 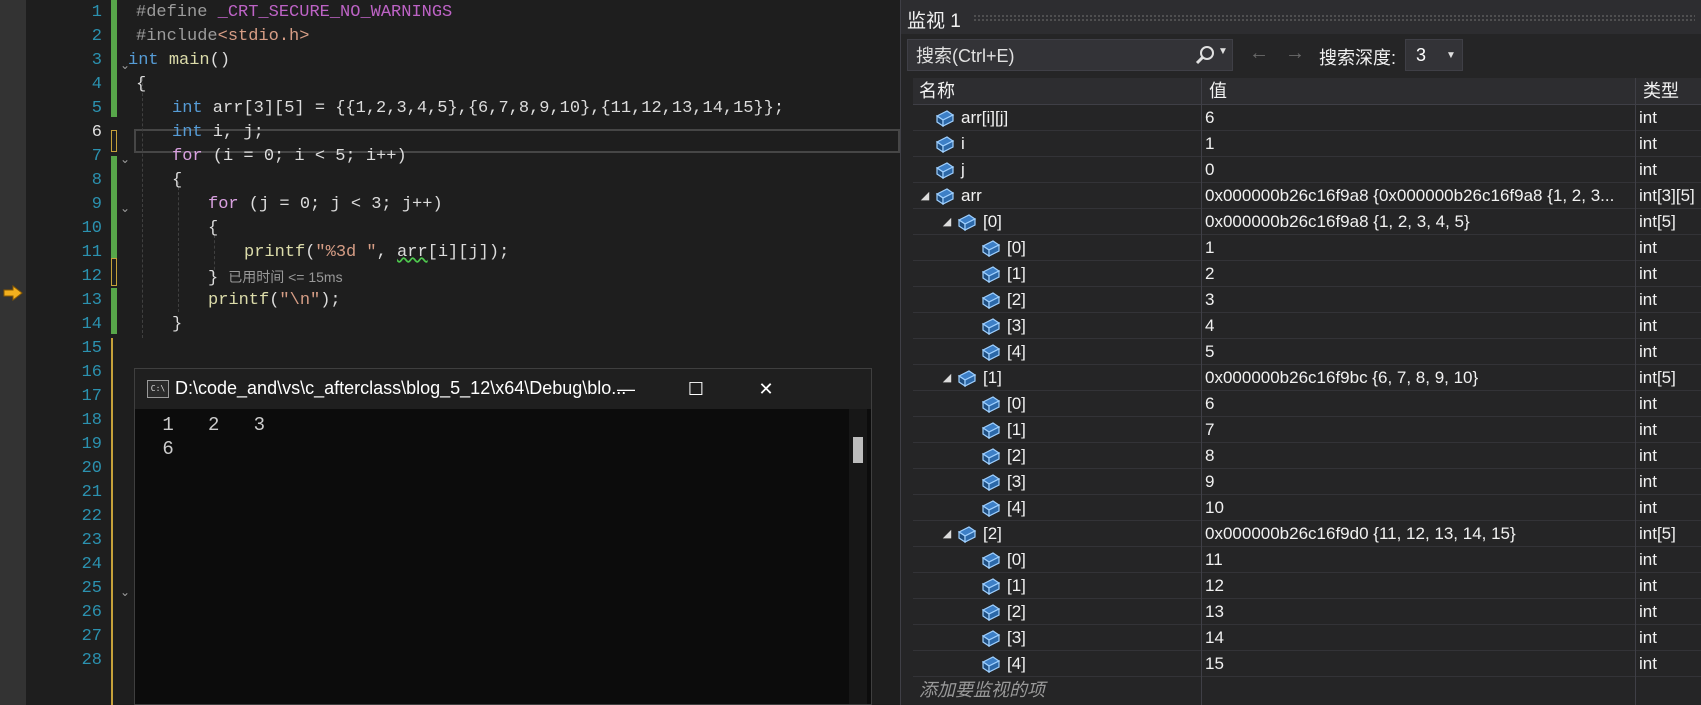 What do you see at coordinates (1048, 56) in the screenshot?
I see `search-input` at bounding box center [1048, 56].